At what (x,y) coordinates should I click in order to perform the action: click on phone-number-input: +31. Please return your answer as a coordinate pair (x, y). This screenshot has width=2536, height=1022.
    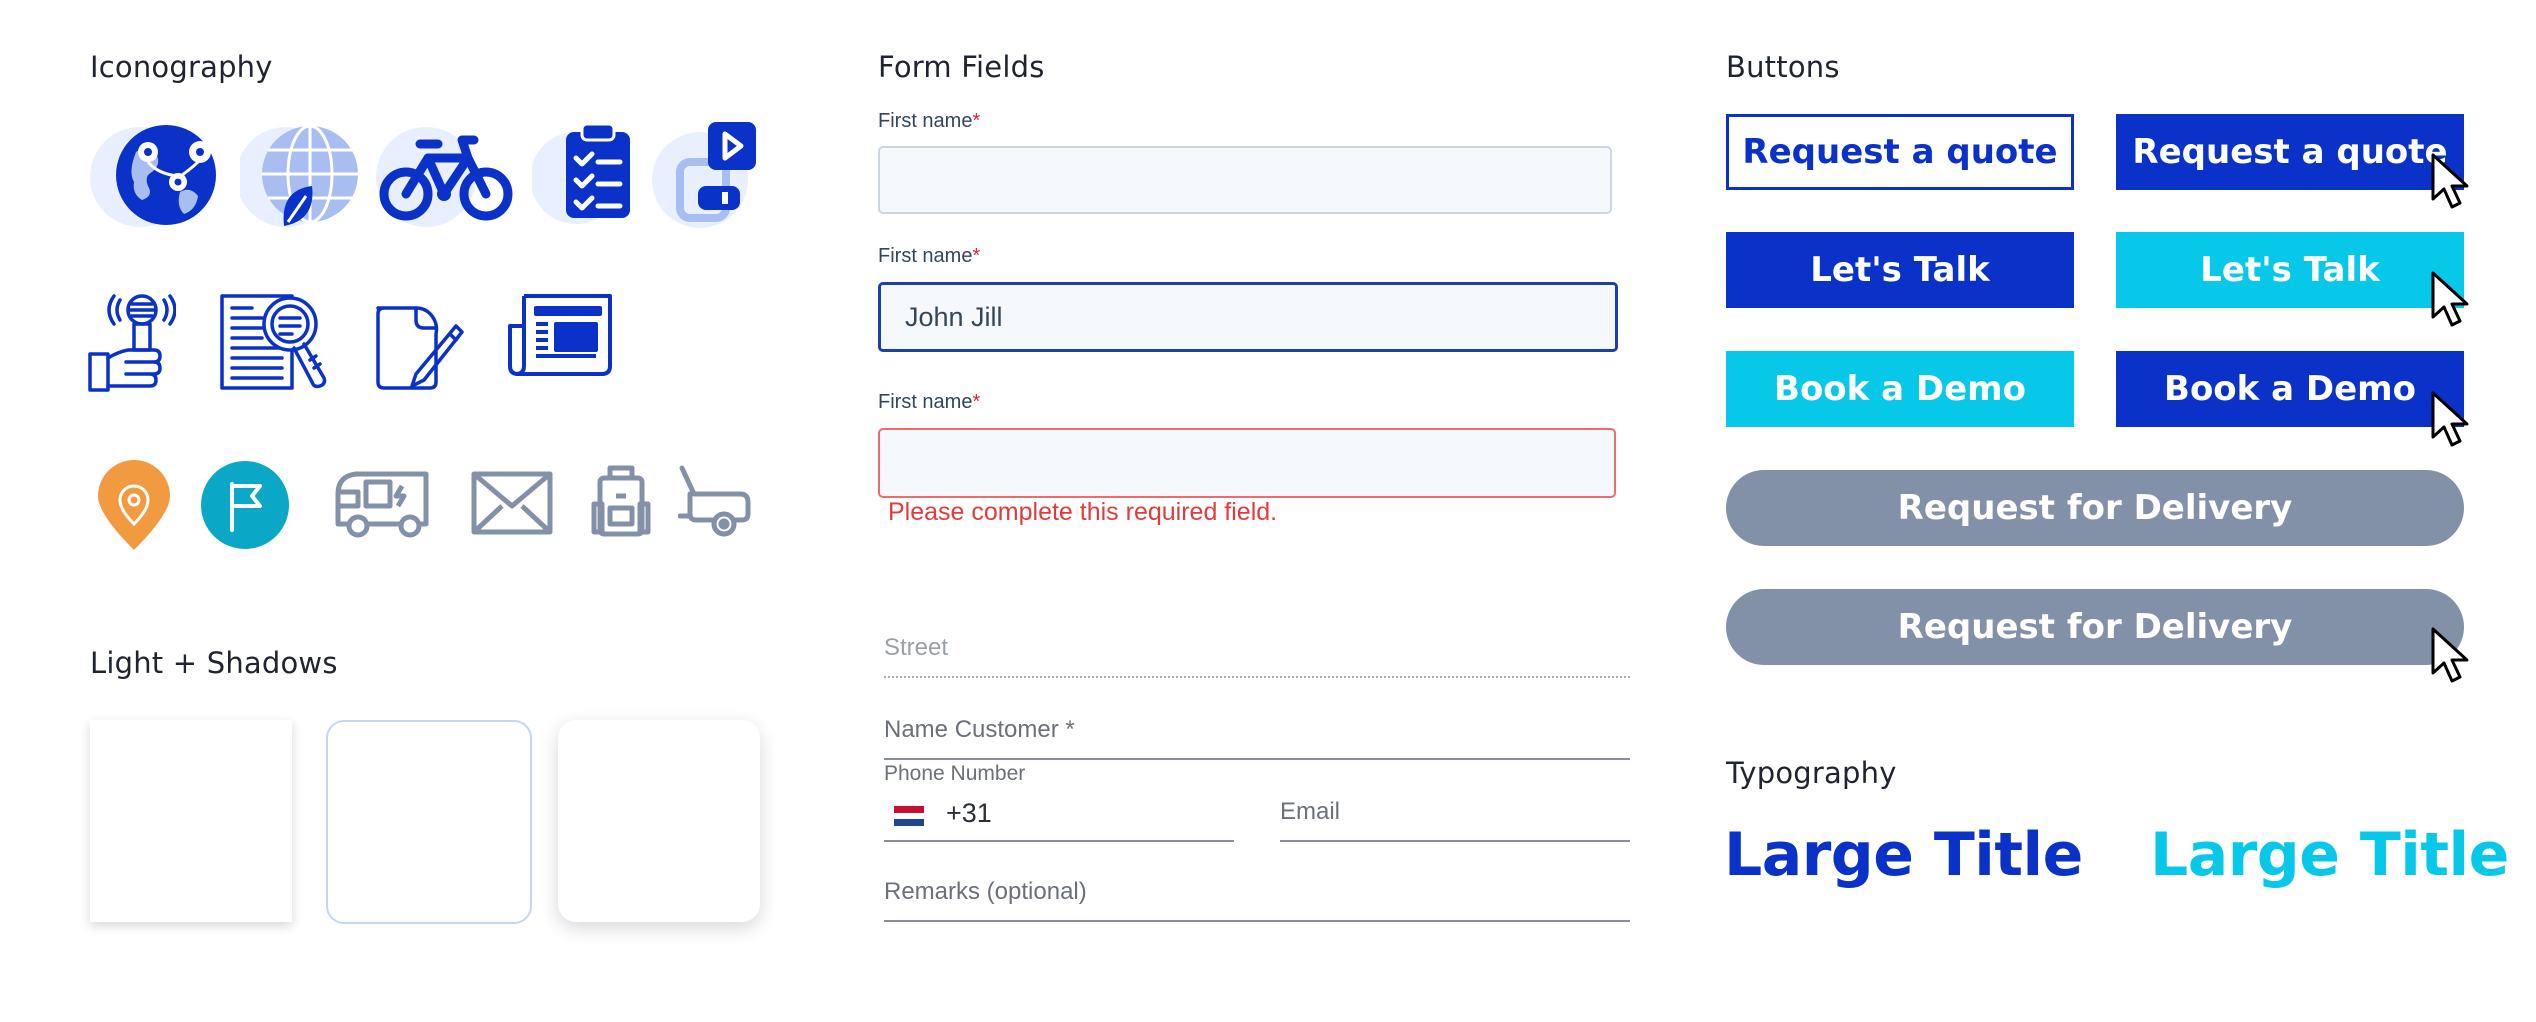
    Looking at the image, I should click on (1059, 816).